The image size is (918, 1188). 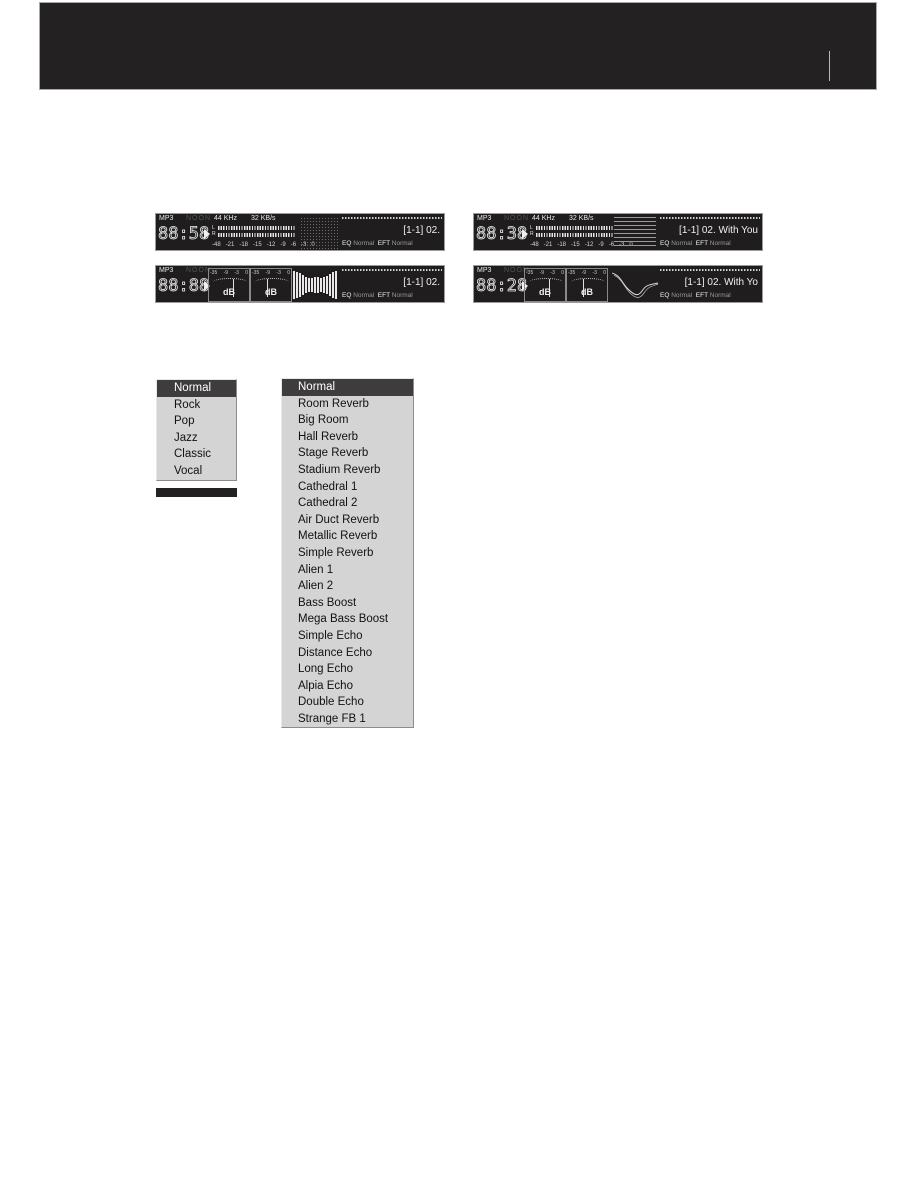 What do you see at coordinates (347, 453) in the screenshot?
I see `effect-menu-item: Stage Reverb` at bounding box center [347, 453].